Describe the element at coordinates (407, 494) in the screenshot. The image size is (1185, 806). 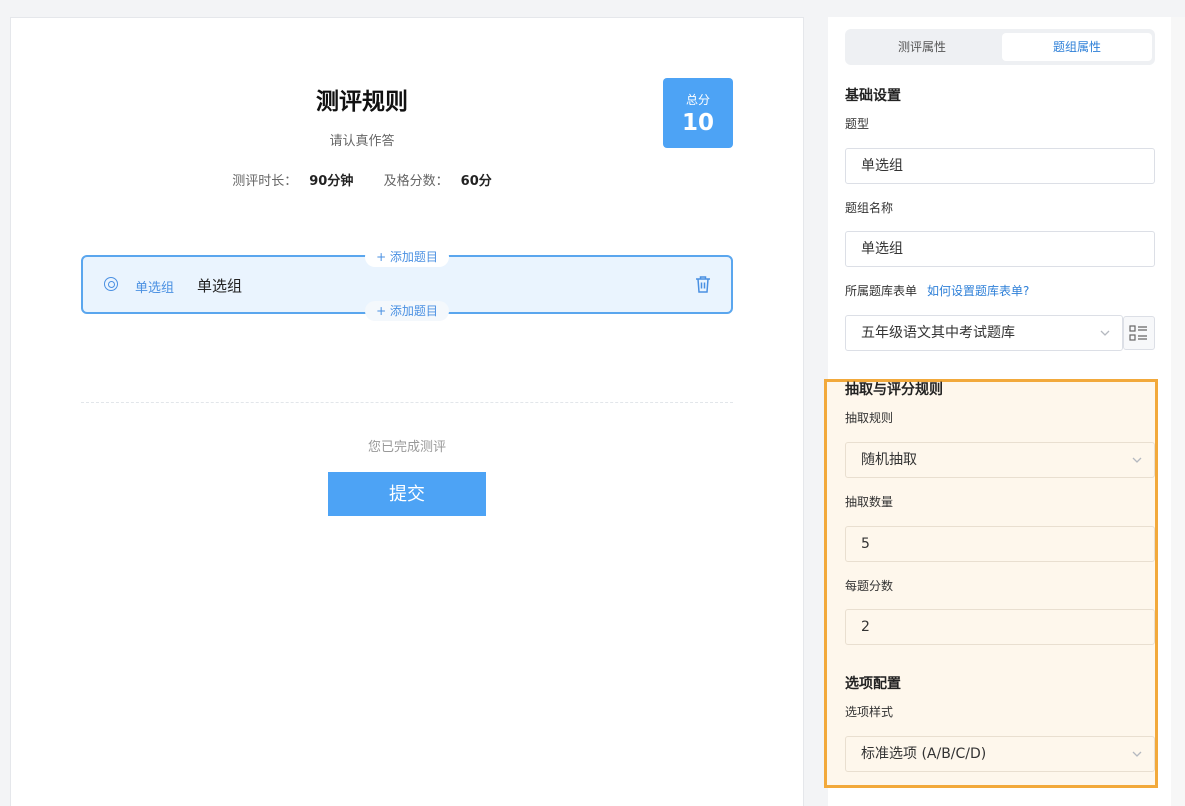
I see `submit-button: 提交` at that location.